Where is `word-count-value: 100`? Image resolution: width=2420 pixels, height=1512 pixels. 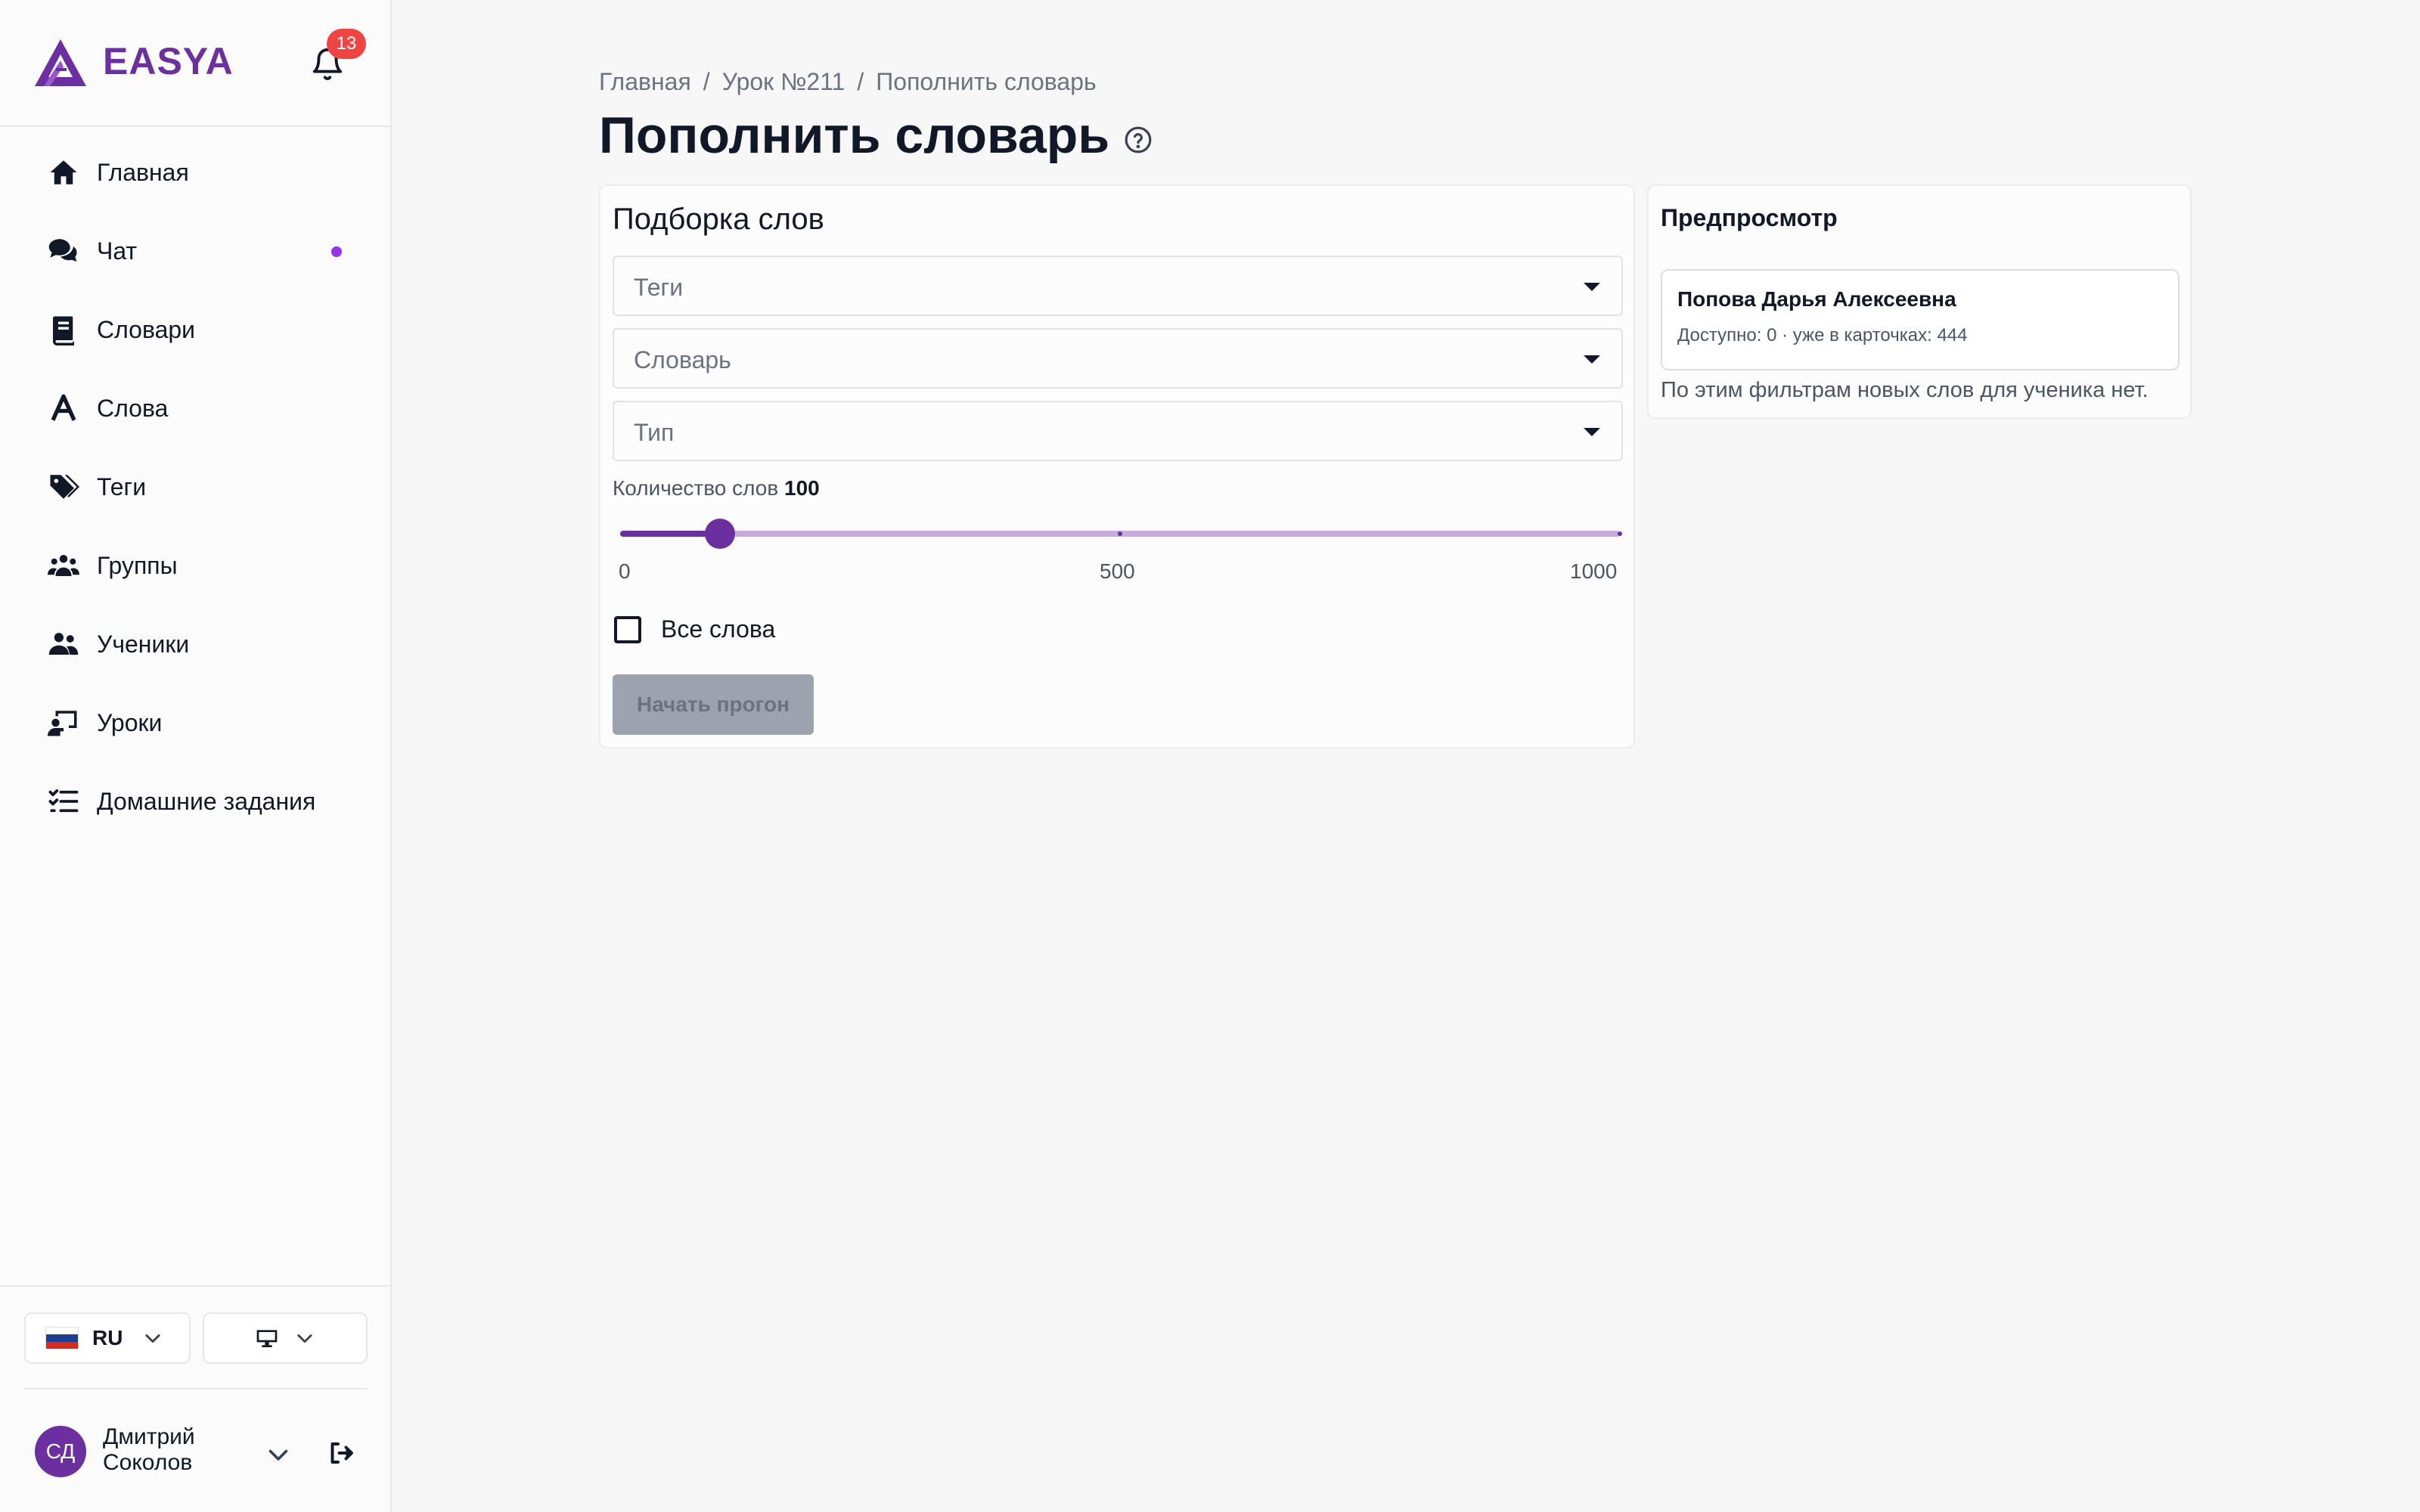 word-count-value: 100 is located at coordinates (802, 488).